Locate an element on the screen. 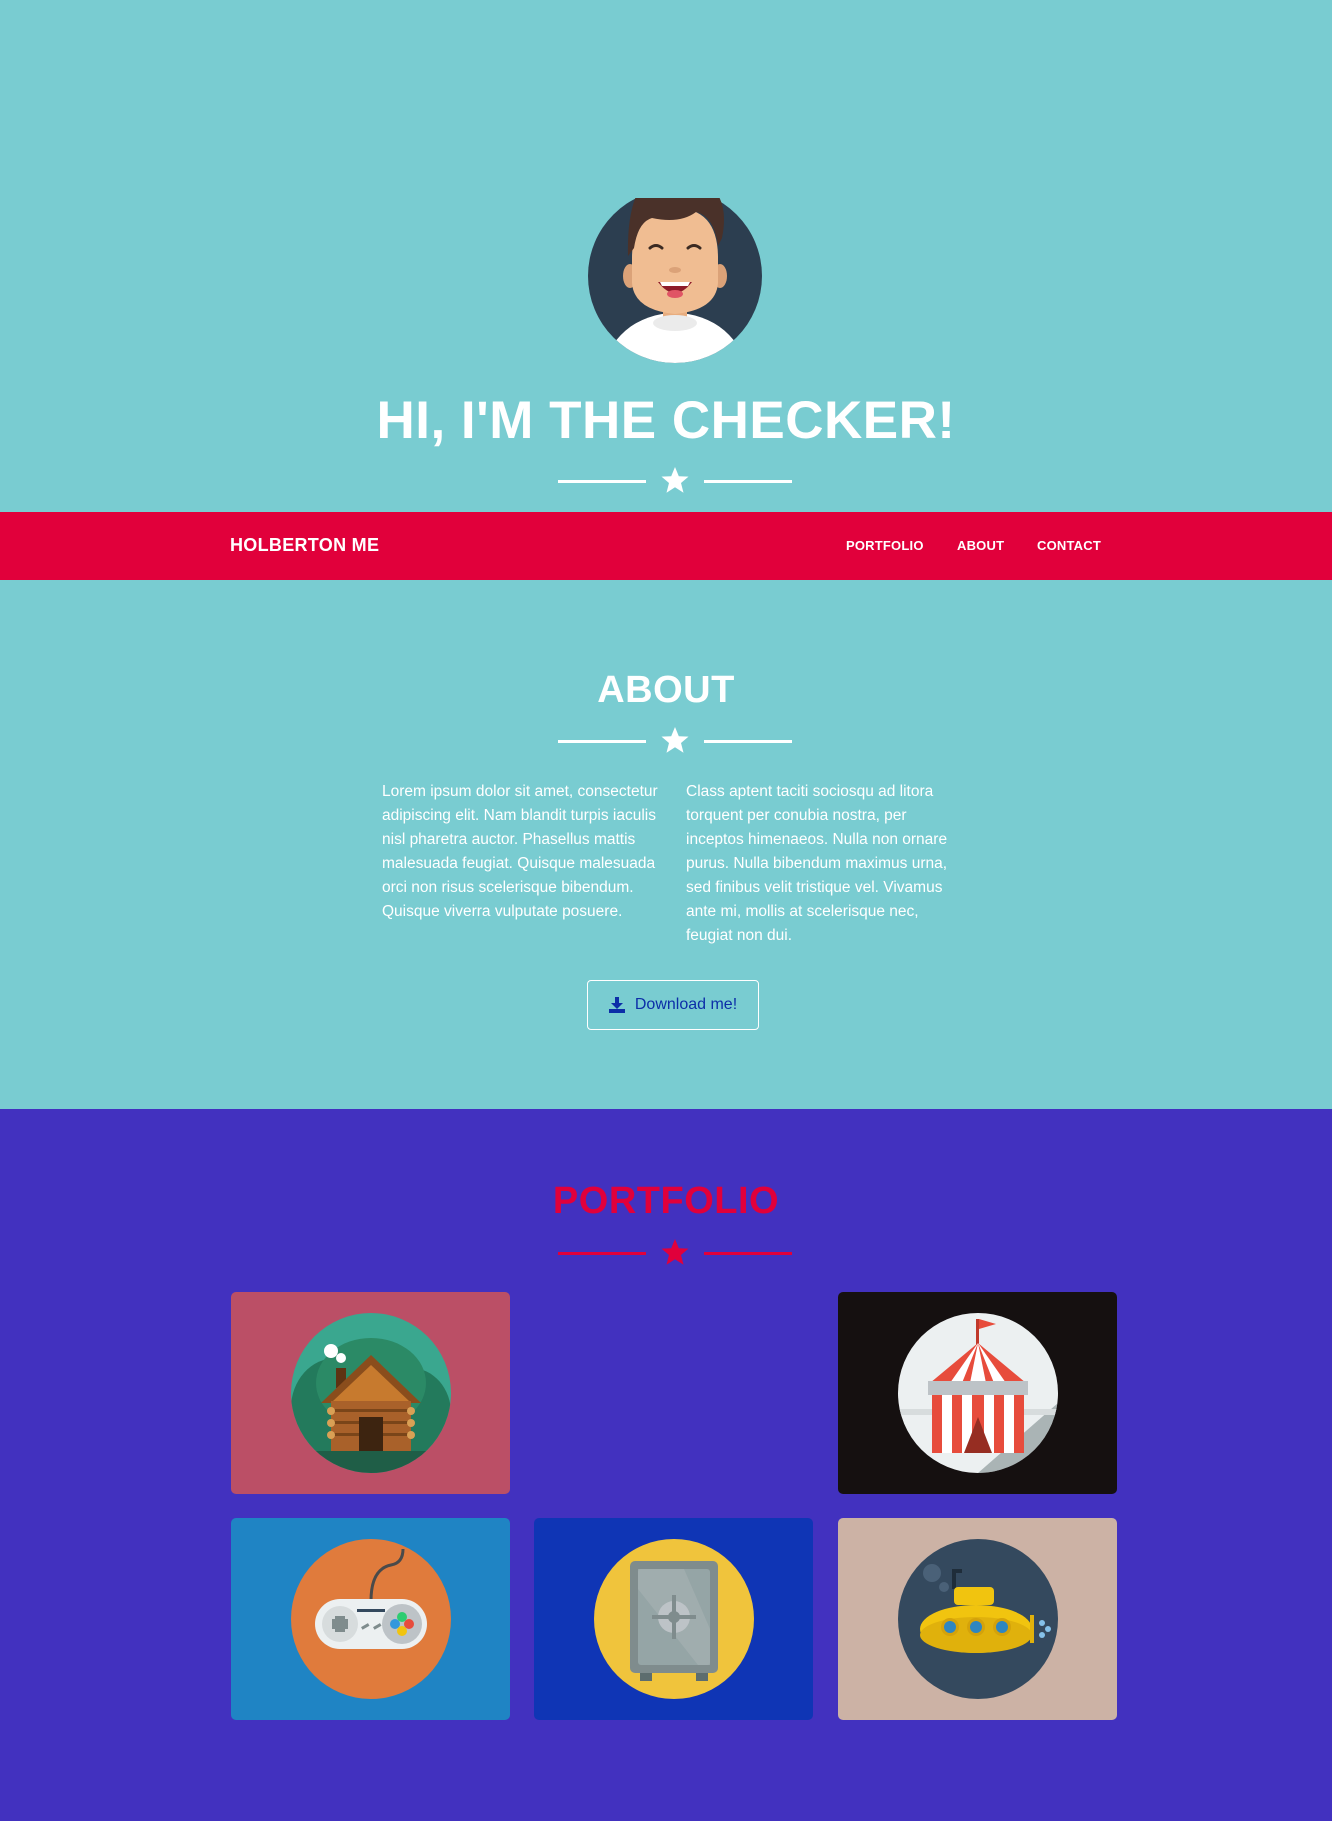 The image size is (1332, 1821). portfolio-item-game is located at coordinates (370, 1619).